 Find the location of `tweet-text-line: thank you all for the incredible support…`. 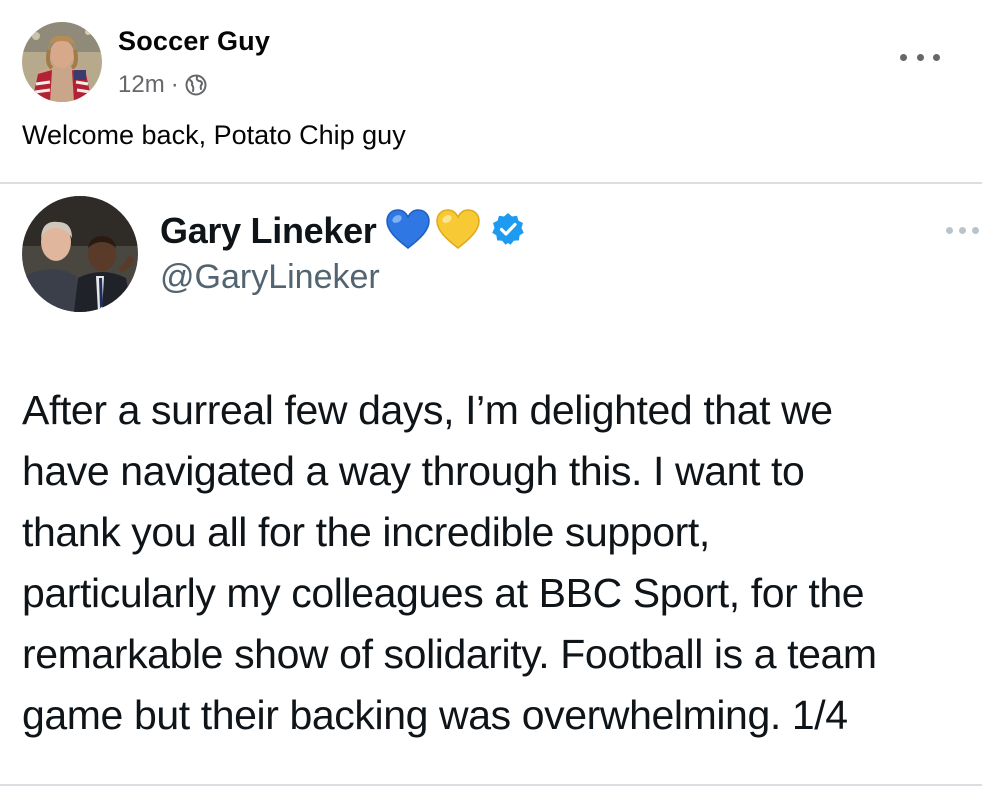

tweet-text-line: thank you all for the incredible support… is located at coordinates (366, 532).